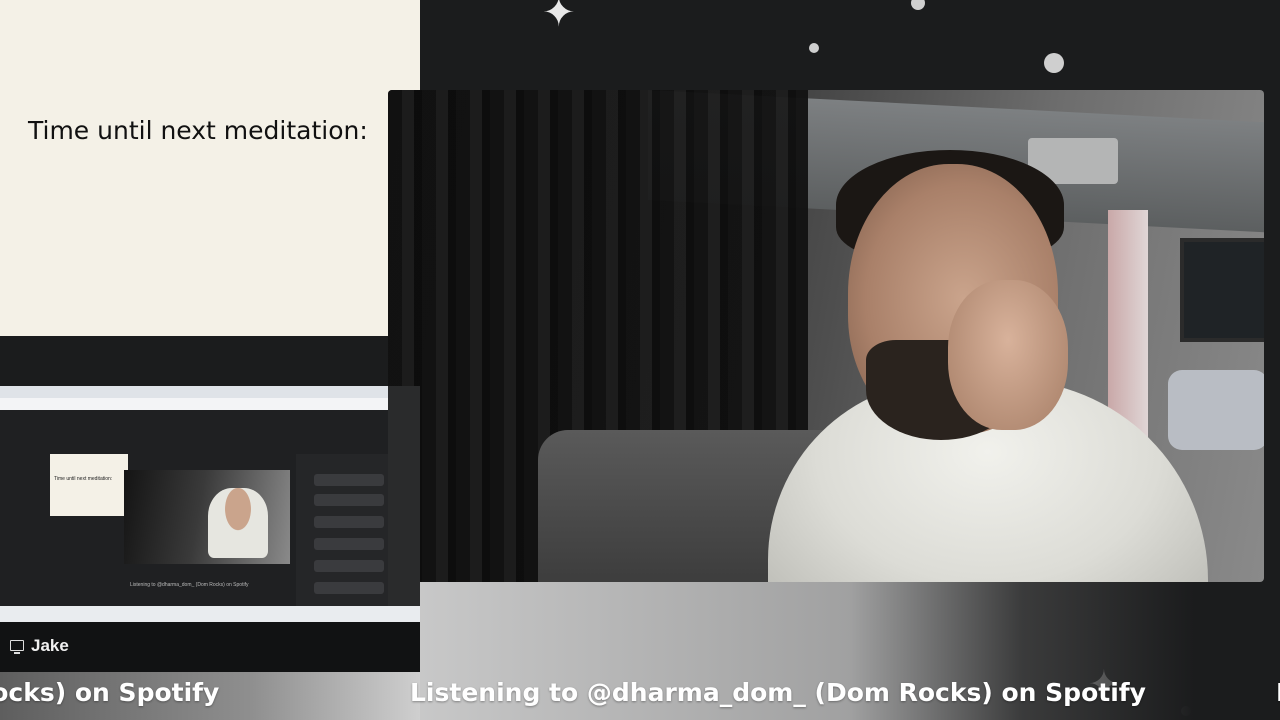 This screenshot has height=720, width=1280. What do you see at coordinates (17, 647) in the screenshot?
I see `monitor-icon` at bounding box center [17, 647].